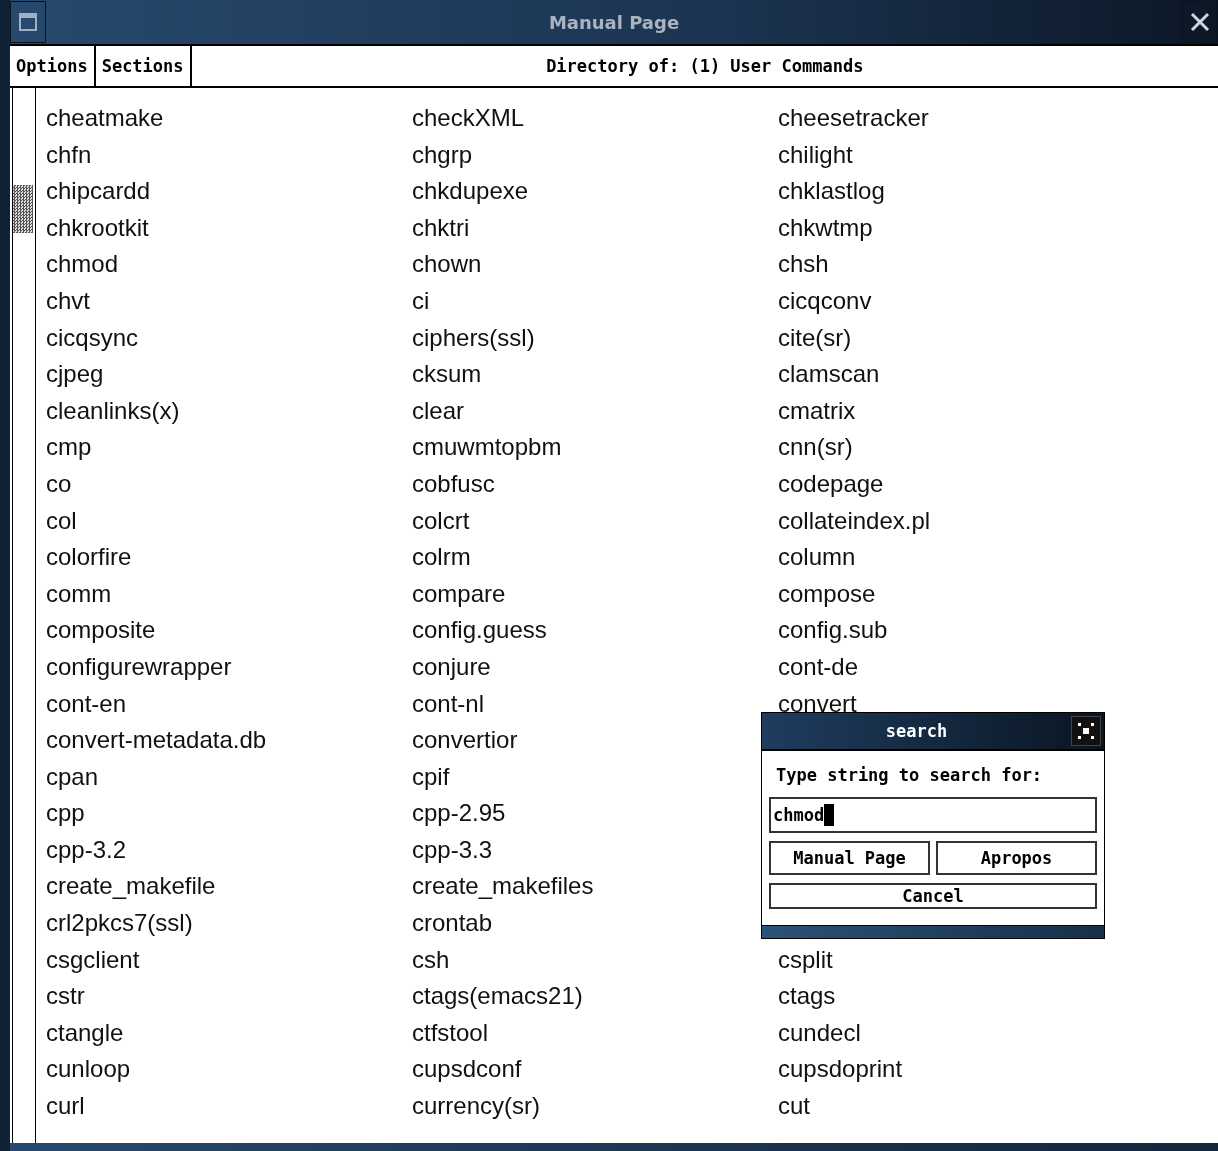  Describe the element at coordinates (998, 338) in the screenshot. I see `command-entry: cite(sr)` at that location.